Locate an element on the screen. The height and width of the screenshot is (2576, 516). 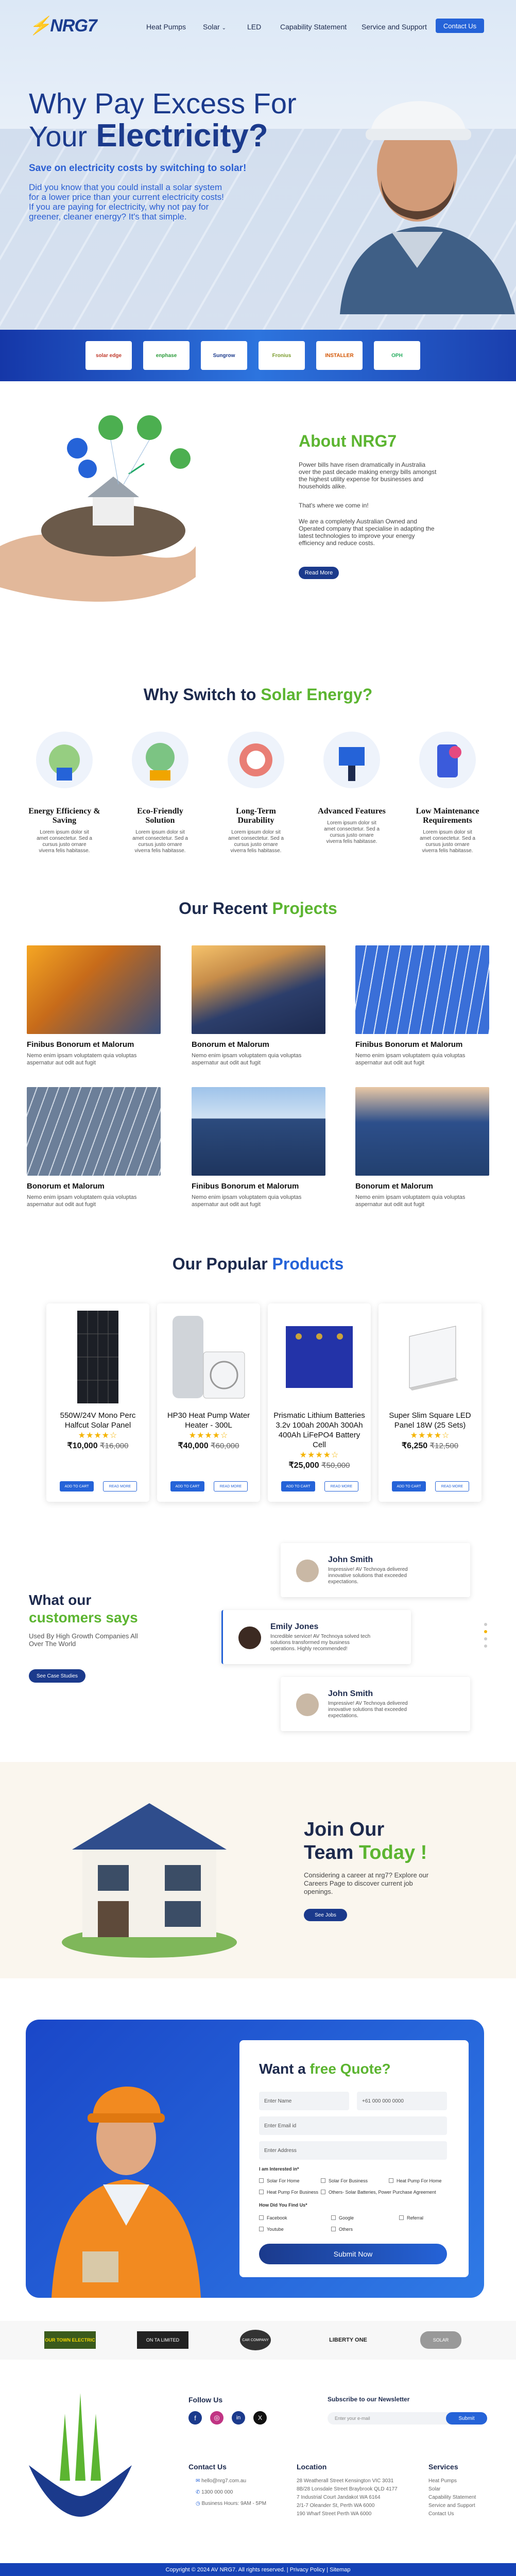
footer-link-service-and-support: Service and Support is located at coordinates (451, 2506).